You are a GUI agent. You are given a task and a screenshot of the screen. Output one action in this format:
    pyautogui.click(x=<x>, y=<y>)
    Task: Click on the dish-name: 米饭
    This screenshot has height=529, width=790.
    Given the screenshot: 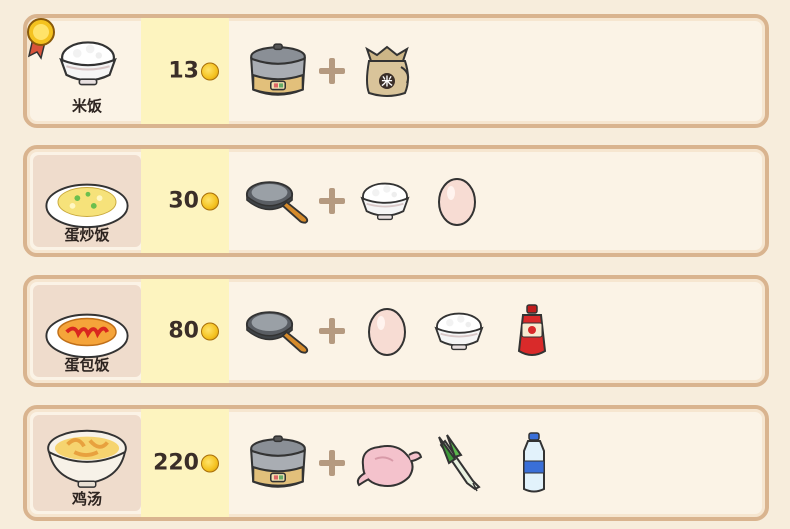 What is the action you would take?
    pyautogui.click(x=86, y=106)
    